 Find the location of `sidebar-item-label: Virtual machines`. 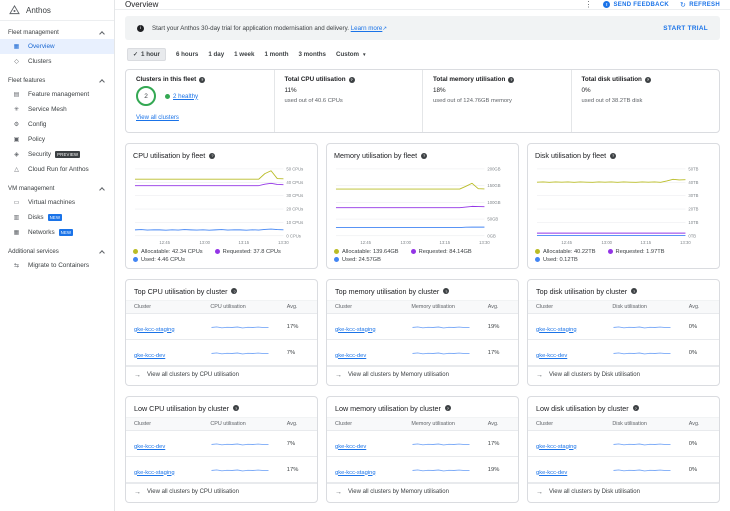

sidebar-item-label: Virtual machines is located at coordinates (52, 202).